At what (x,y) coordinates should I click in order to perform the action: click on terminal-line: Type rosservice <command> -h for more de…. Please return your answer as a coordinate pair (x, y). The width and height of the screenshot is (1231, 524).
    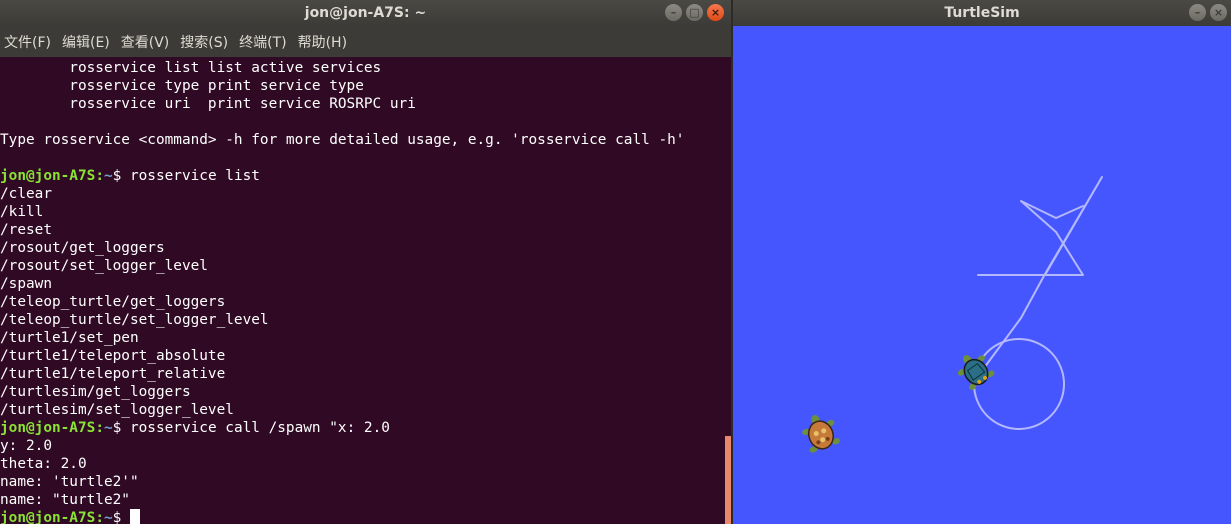
    Looking at the image, I should click on (362, 140).